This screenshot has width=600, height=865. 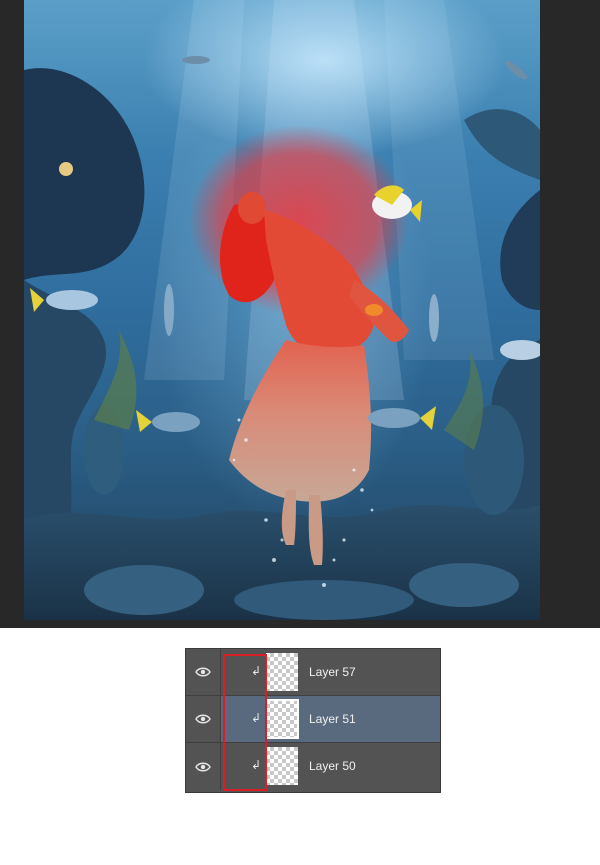 I want to click on layer-name: Layer 57, so click(x=332, y=672).